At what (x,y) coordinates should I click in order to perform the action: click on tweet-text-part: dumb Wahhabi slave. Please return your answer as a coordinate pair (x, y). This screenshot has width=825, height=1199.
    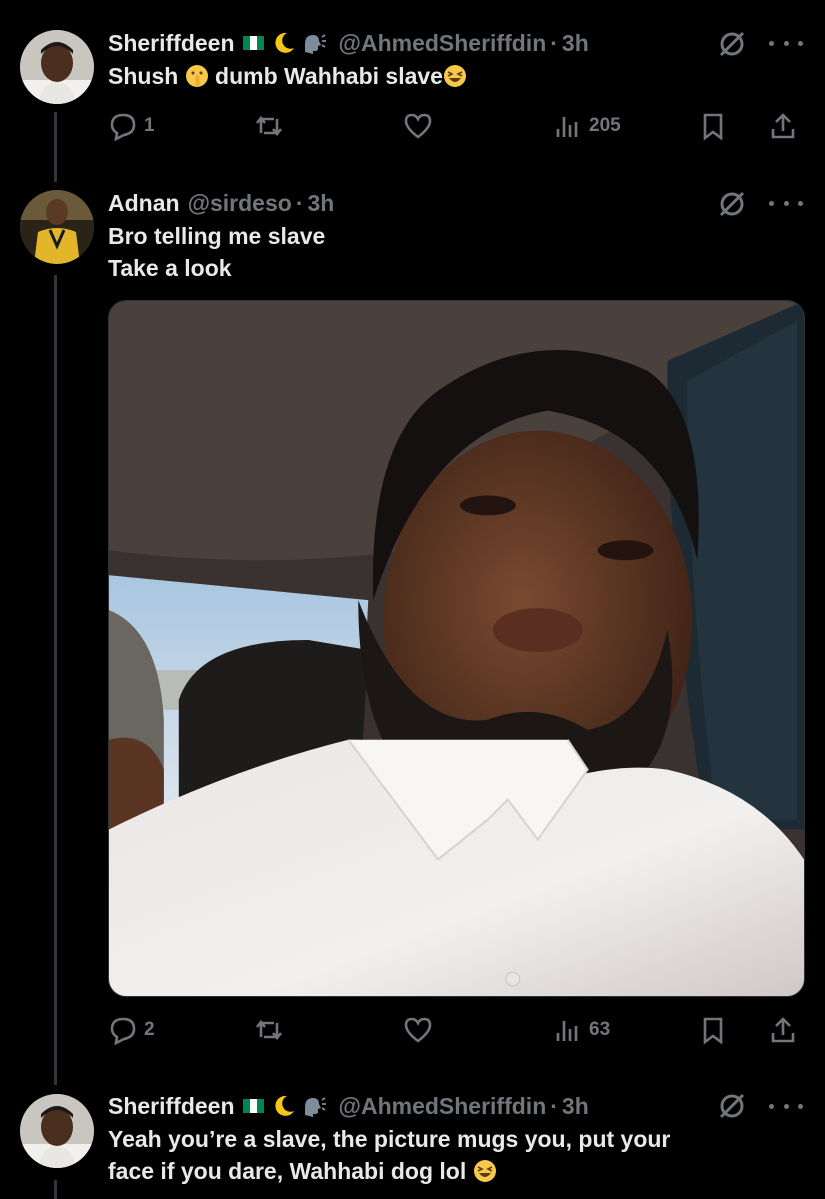
    Looking at the image, I should click on (325, 76).